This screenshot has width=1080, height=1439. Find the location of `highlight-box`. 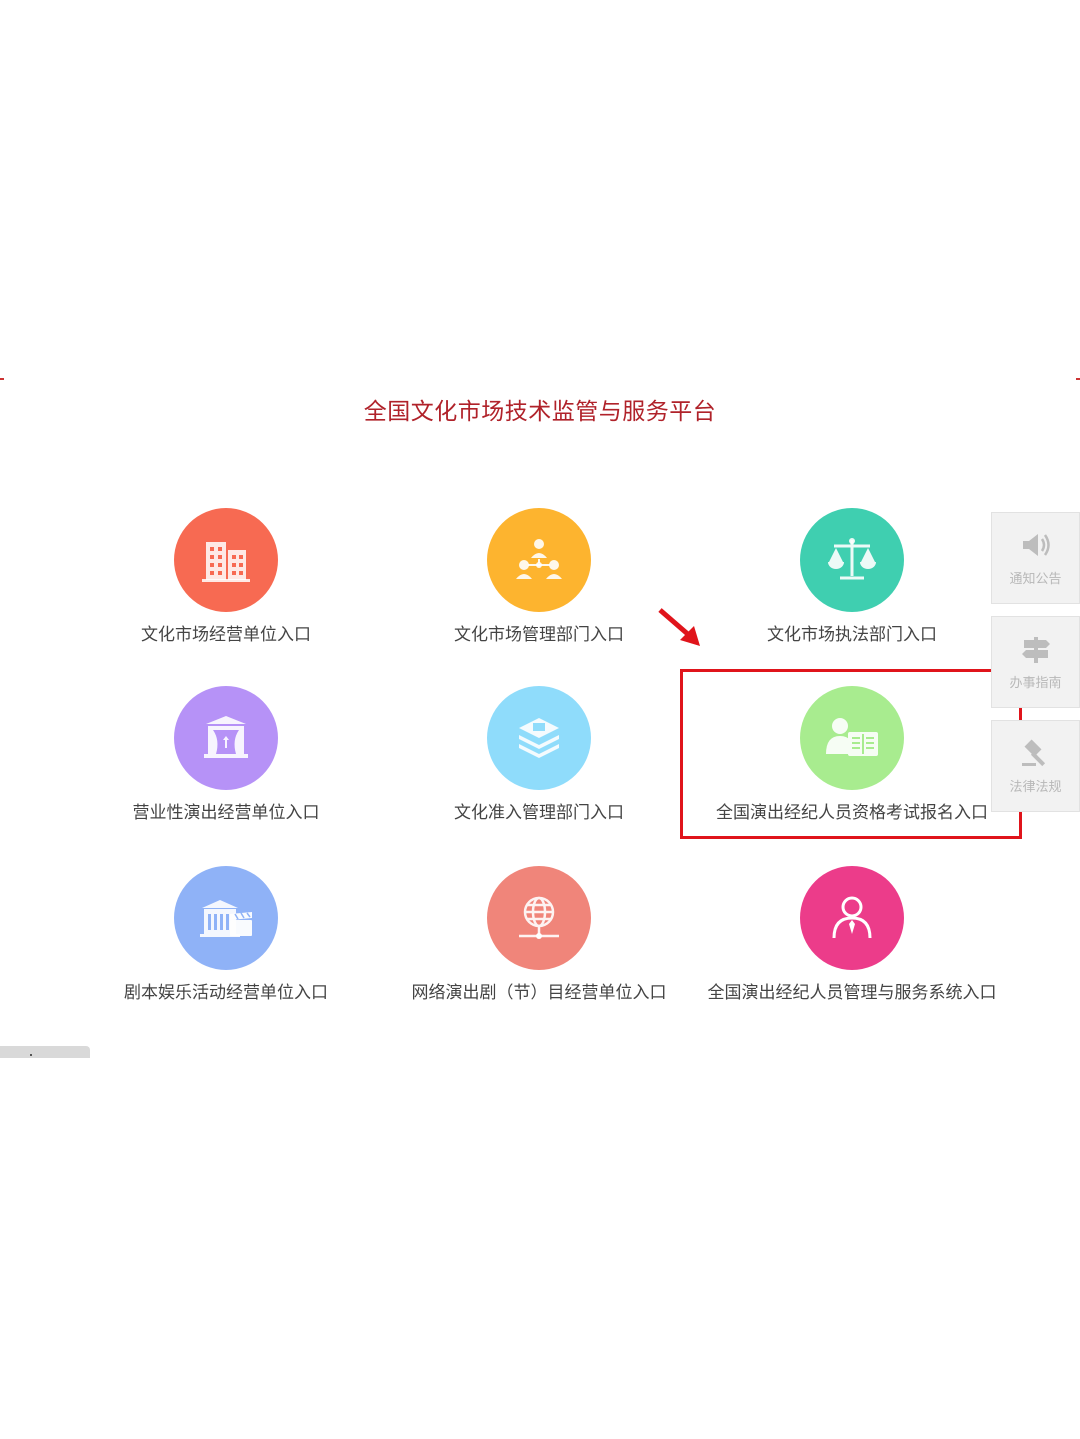

highlight-box is located at coordinates (851, 754).